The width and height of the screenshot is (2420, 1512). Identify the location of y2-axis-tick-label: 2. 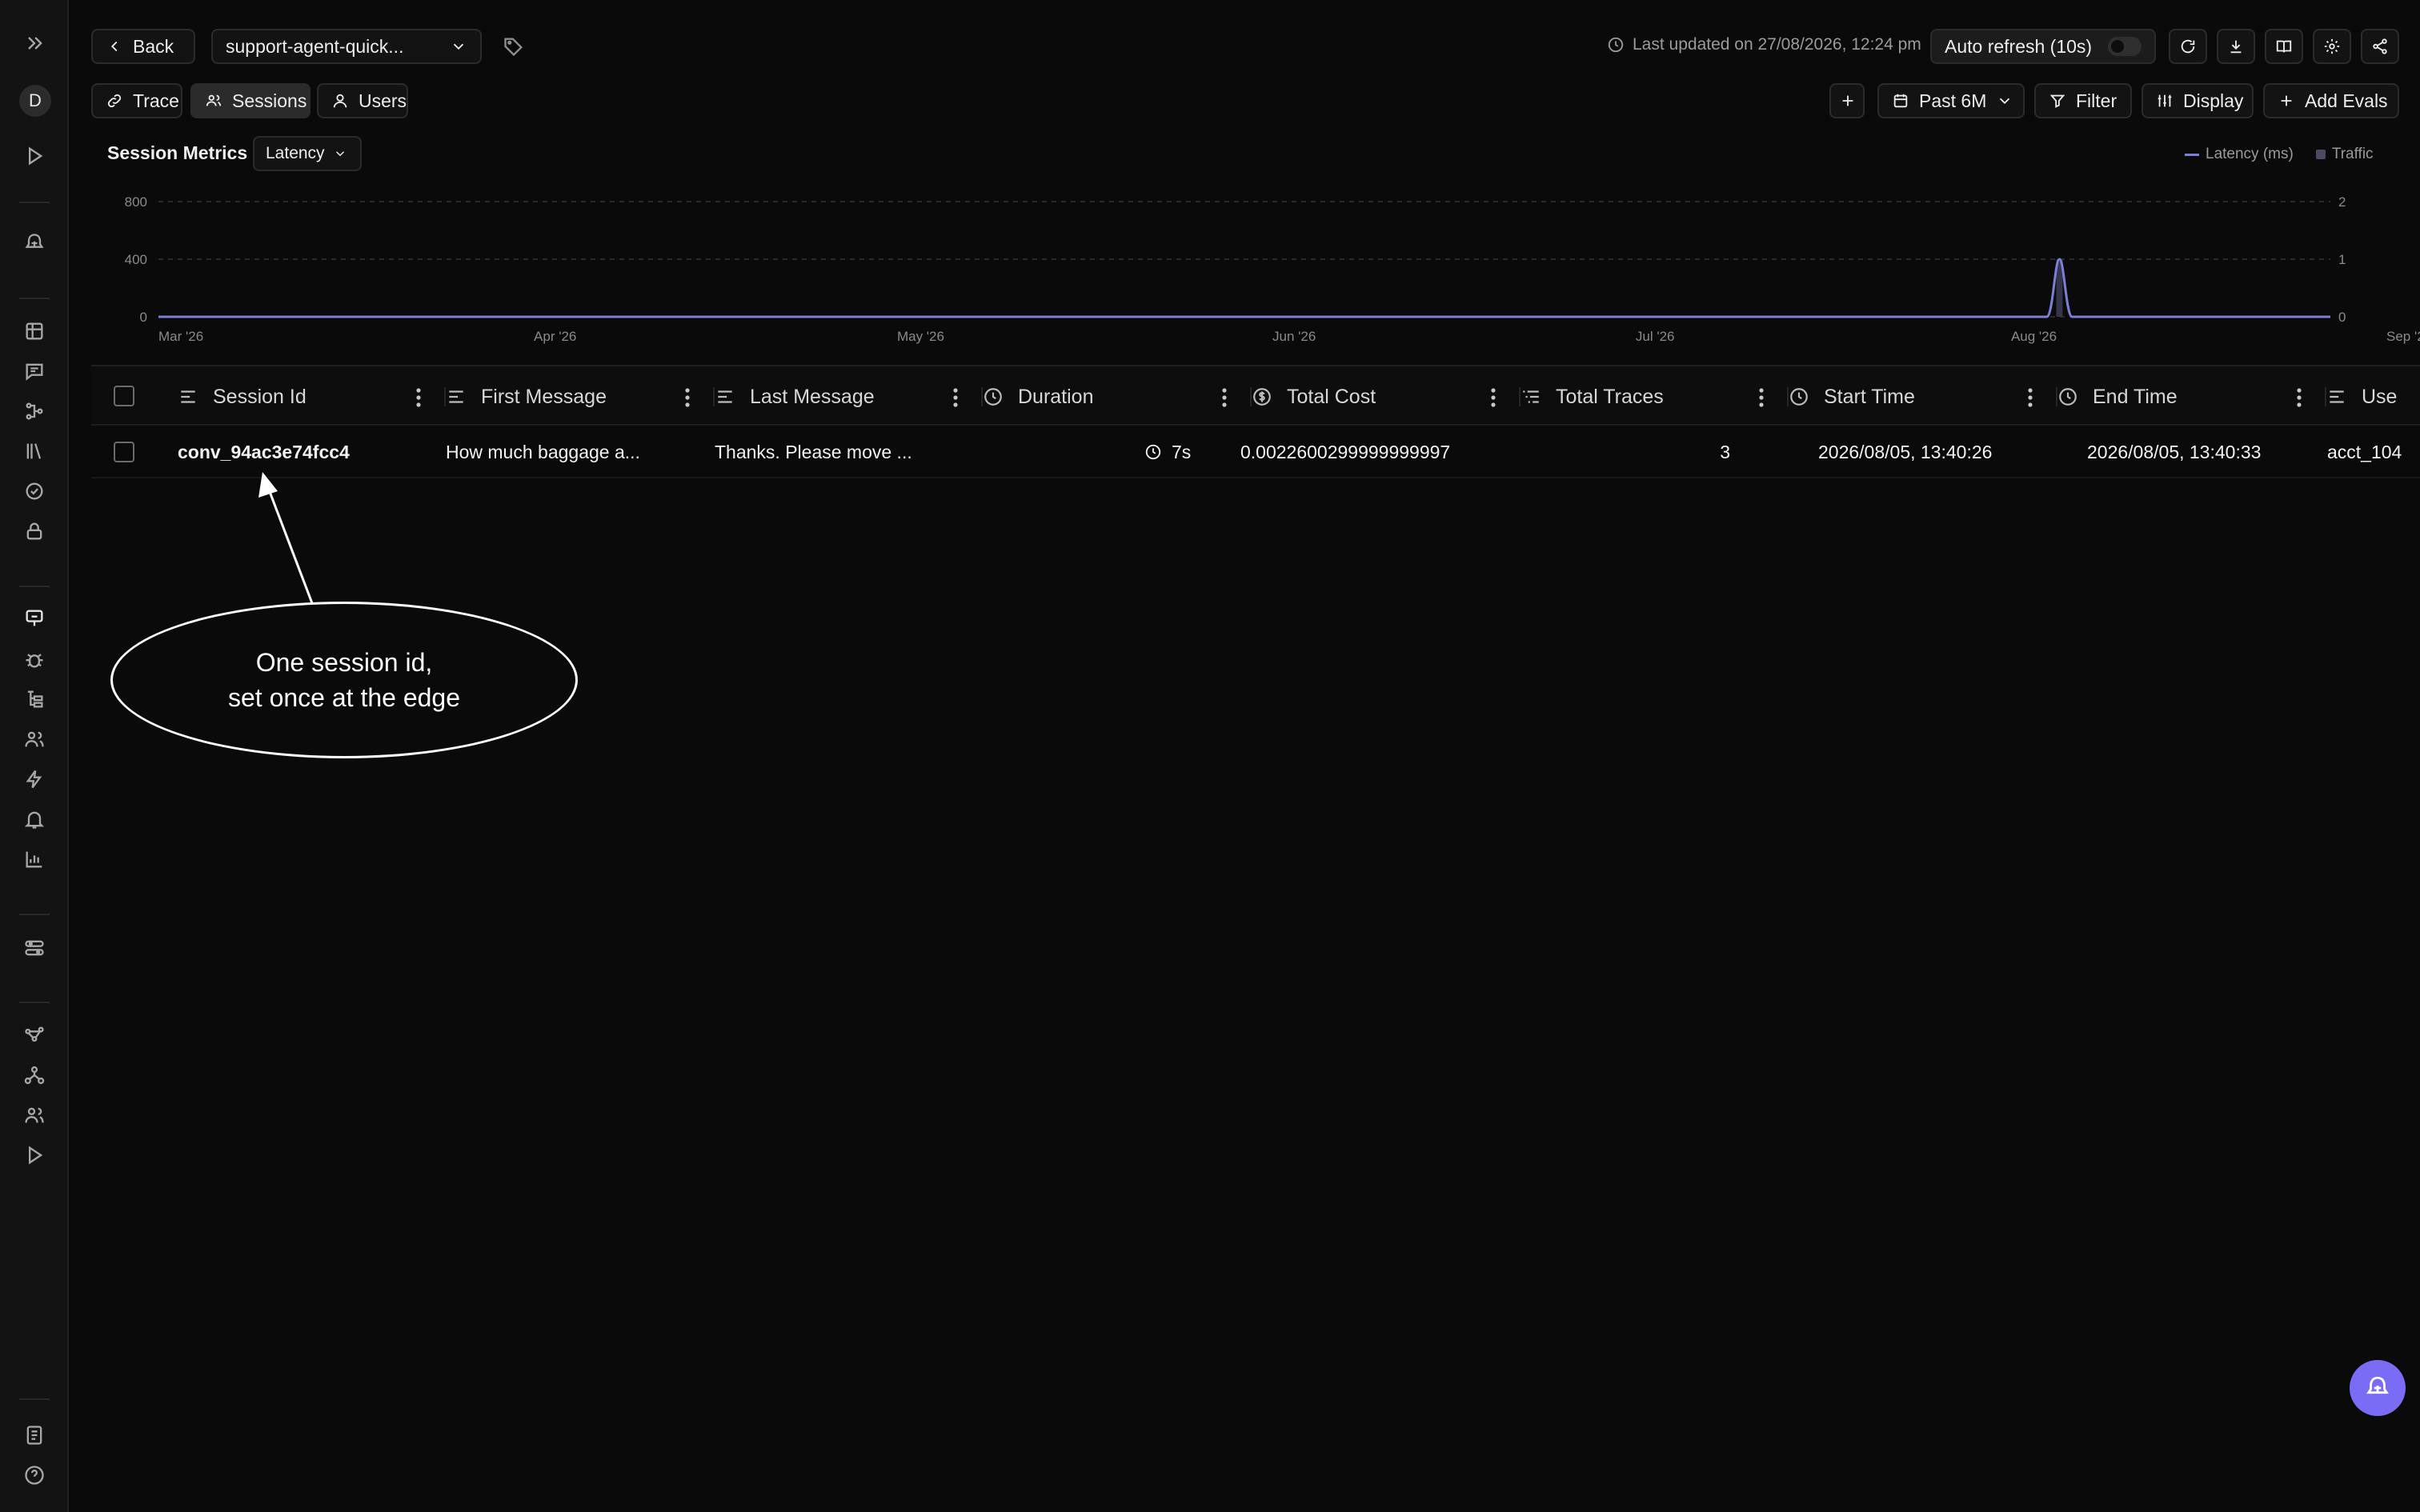
(2342, 202).